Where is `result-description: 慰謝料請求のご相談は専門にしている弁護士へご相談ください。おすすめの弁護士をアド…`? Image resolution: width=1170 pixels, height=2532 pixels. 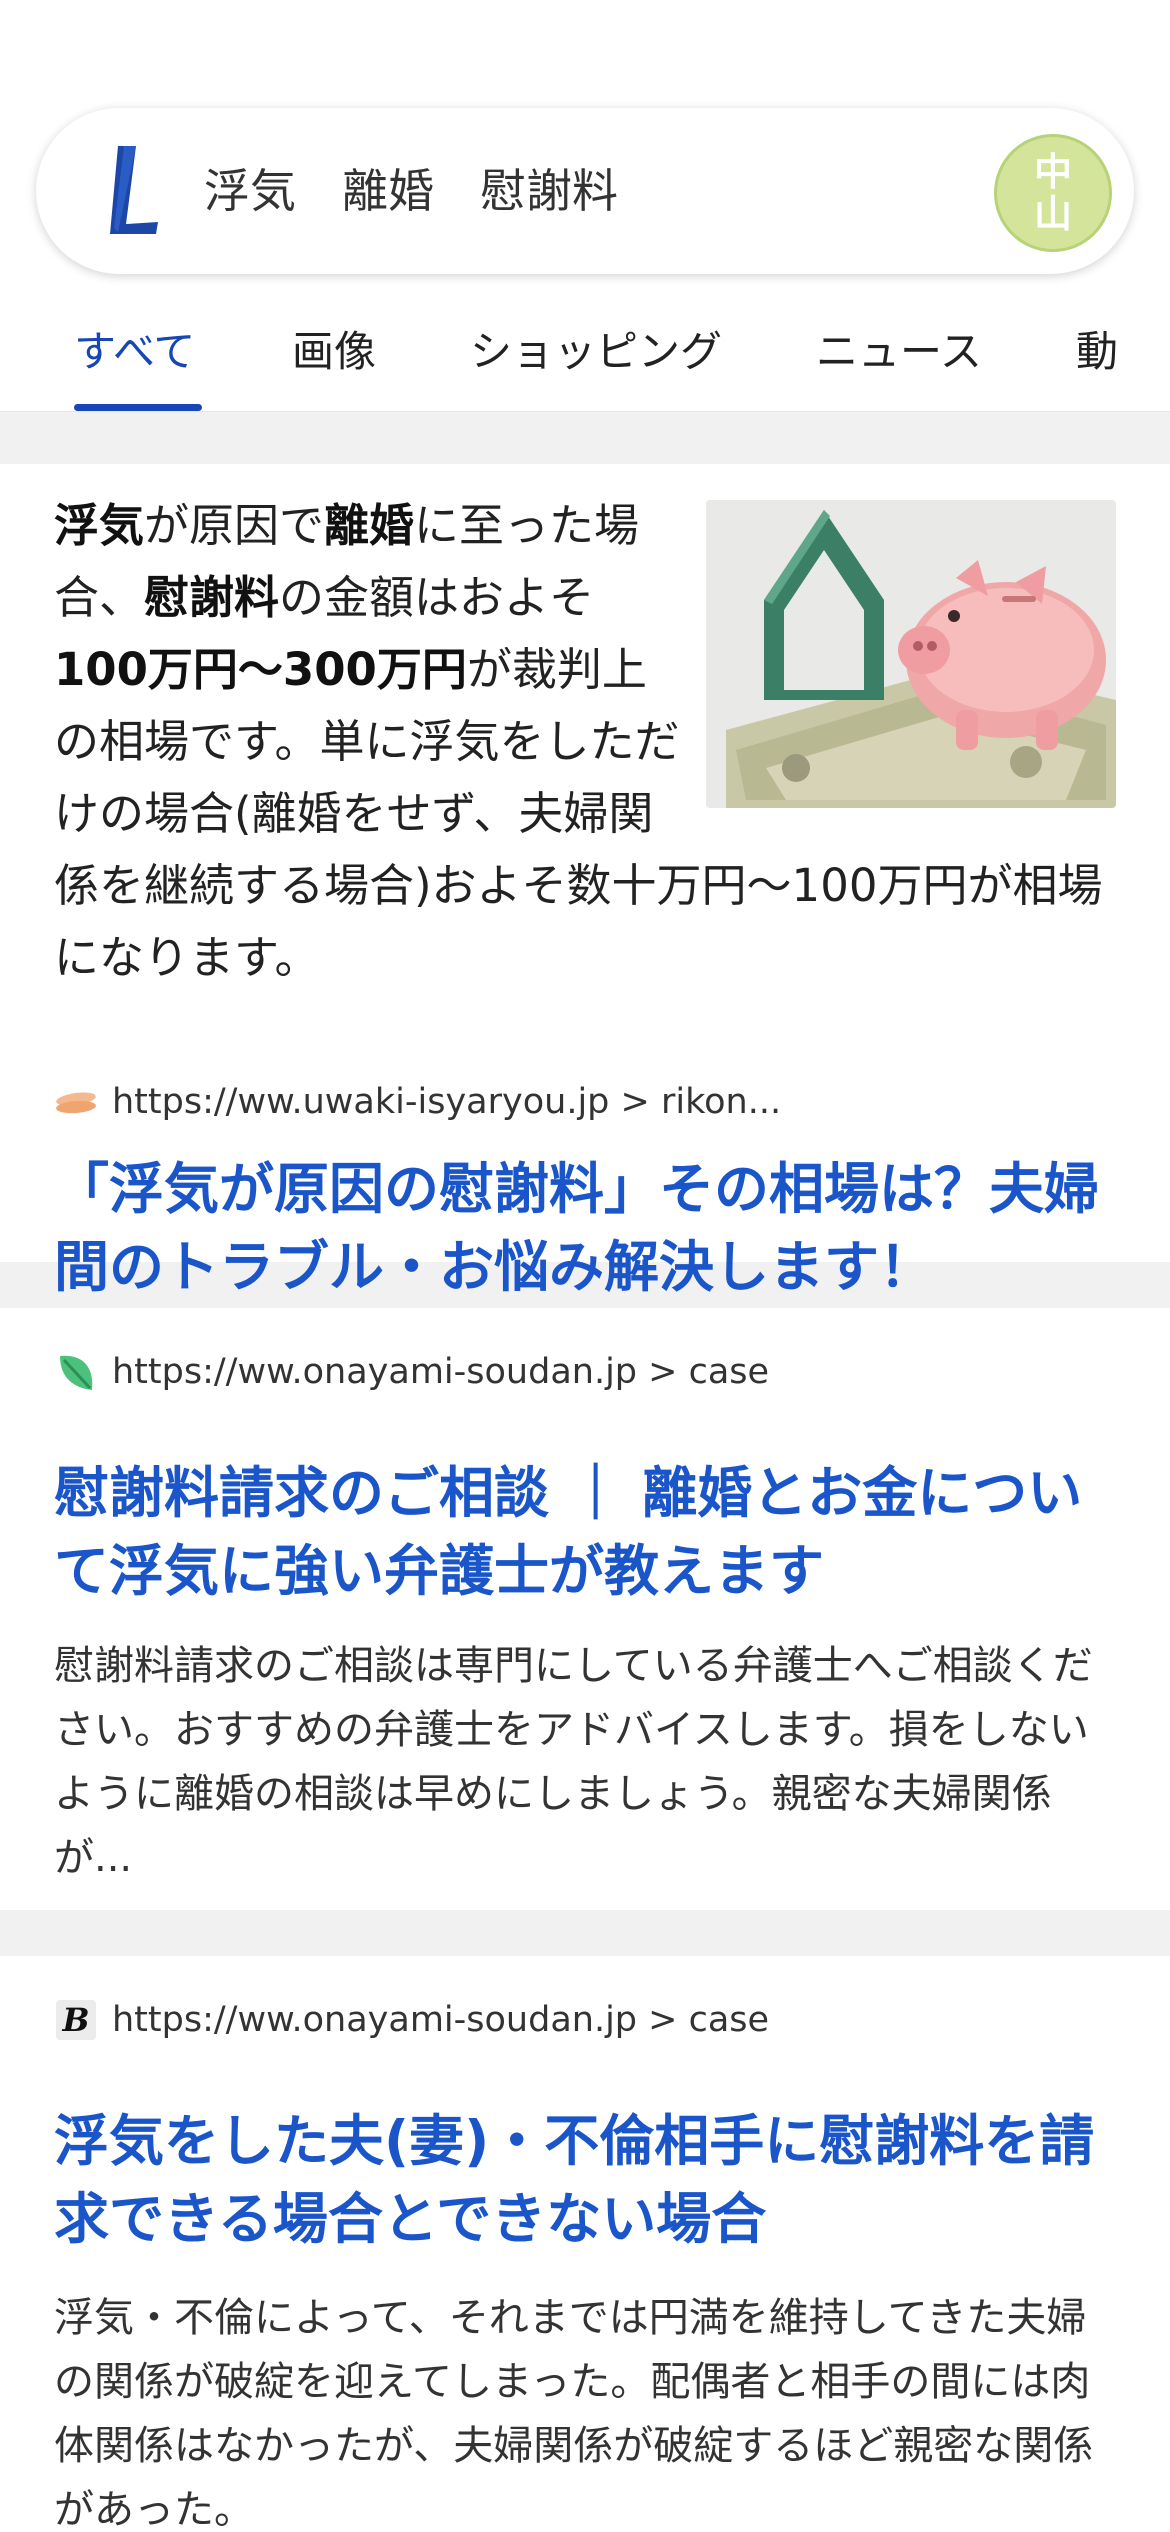 result-description: 慰謝料請求のご相談は専門にしている弁護士へご相談ください。おすすめの弁護士をアド… is located at coordinates (573, 1762).